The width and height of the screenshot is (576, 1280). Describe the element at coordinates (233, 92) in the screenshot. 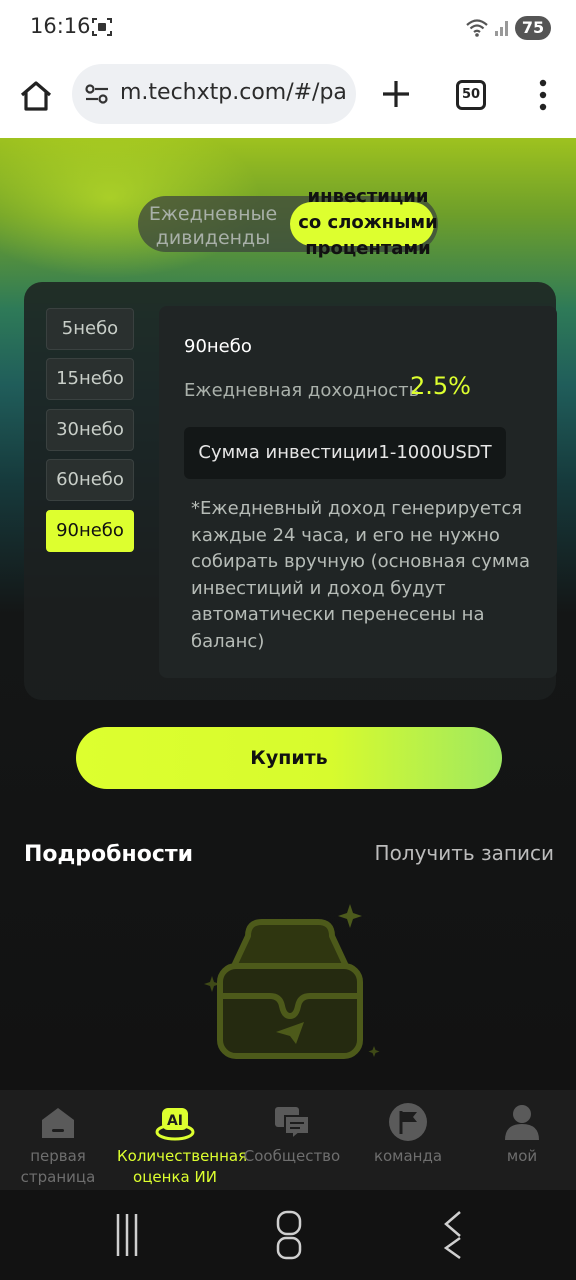

I see `url-text: m.techxtp.com/#/pa` at that location.